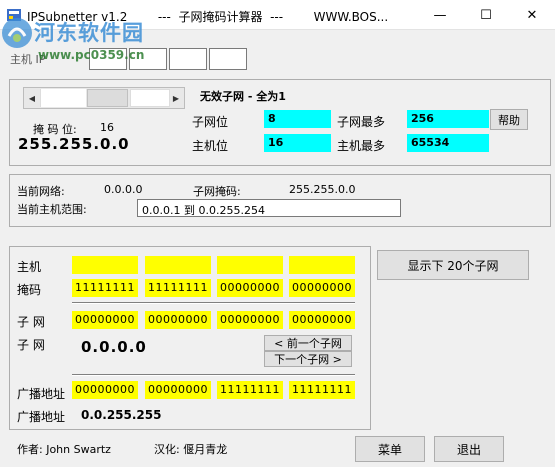 The height and width of the screenshot is (467, 555). Describe the element at coordinates (31, 345) in the screenshot. I see `subnet-decimal-label: 子 网` at that location.